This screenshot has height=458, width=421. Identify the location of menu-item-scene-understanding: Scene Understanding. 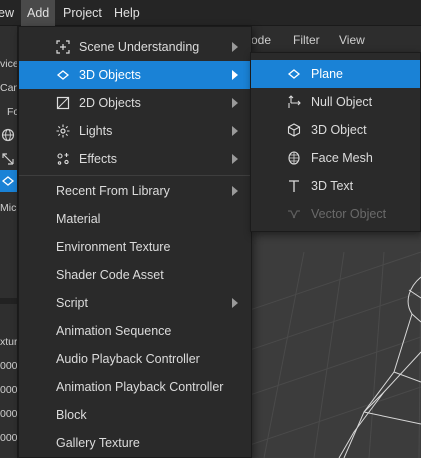
(135, 47).